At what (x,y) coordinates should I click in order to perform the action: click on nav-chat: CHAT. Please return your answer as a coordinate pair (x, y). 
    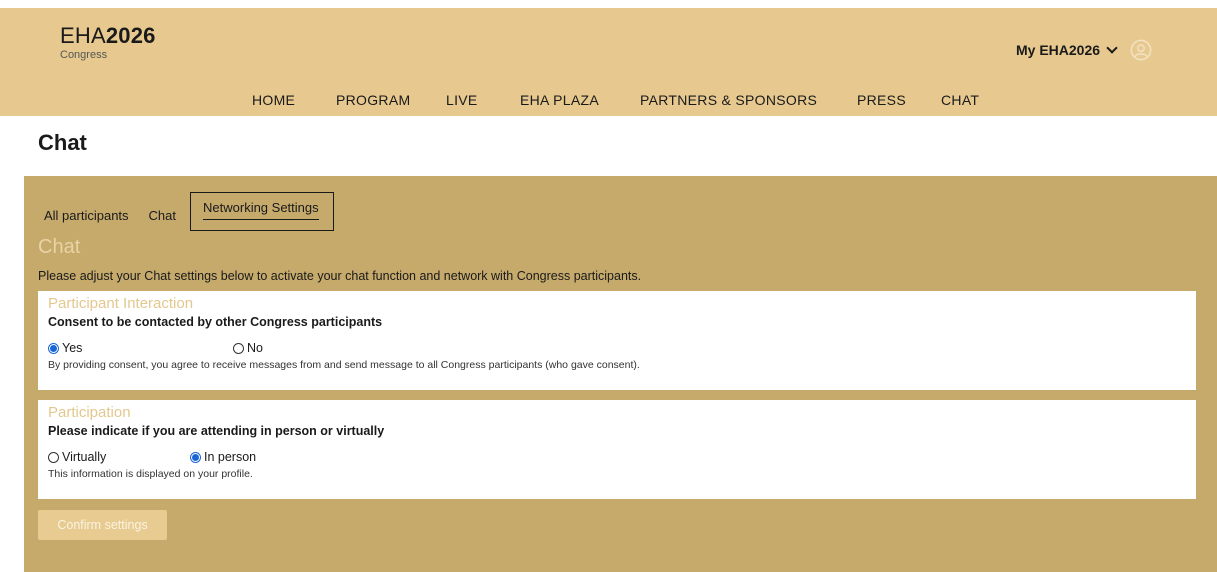
    Looking at the image, I should click on (960, 100).